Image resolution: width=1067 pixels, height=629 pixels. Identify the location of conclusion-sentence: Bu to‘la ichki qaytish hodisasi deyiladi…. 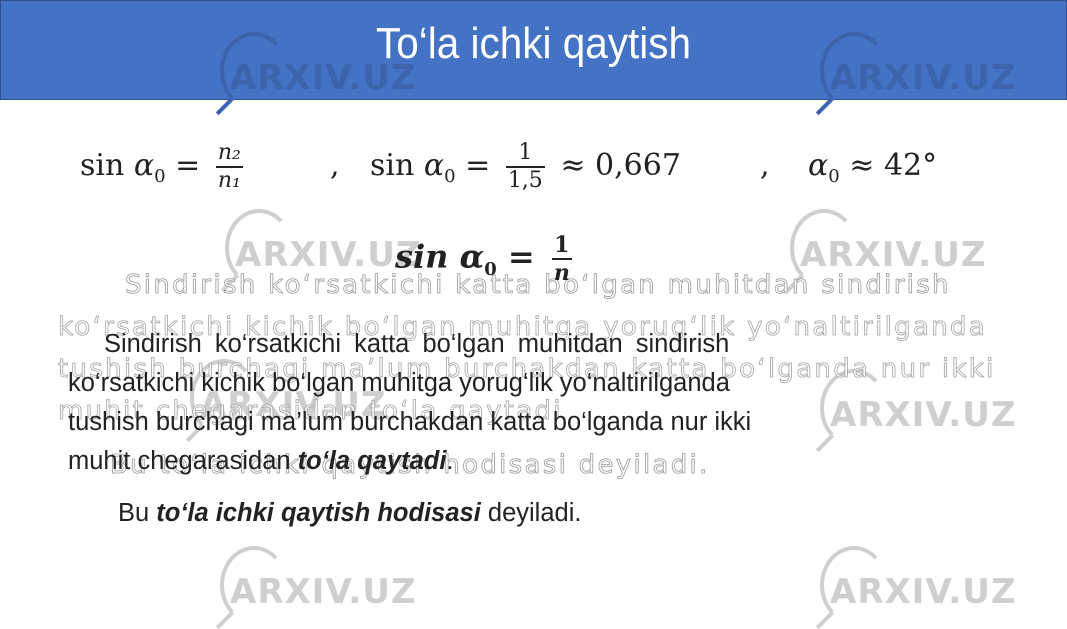
(350, 513).